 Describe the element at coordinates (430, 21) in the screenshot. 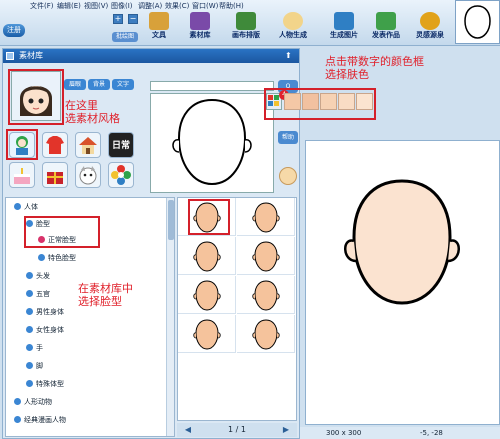

I see `lightbulb-icon` at that location.